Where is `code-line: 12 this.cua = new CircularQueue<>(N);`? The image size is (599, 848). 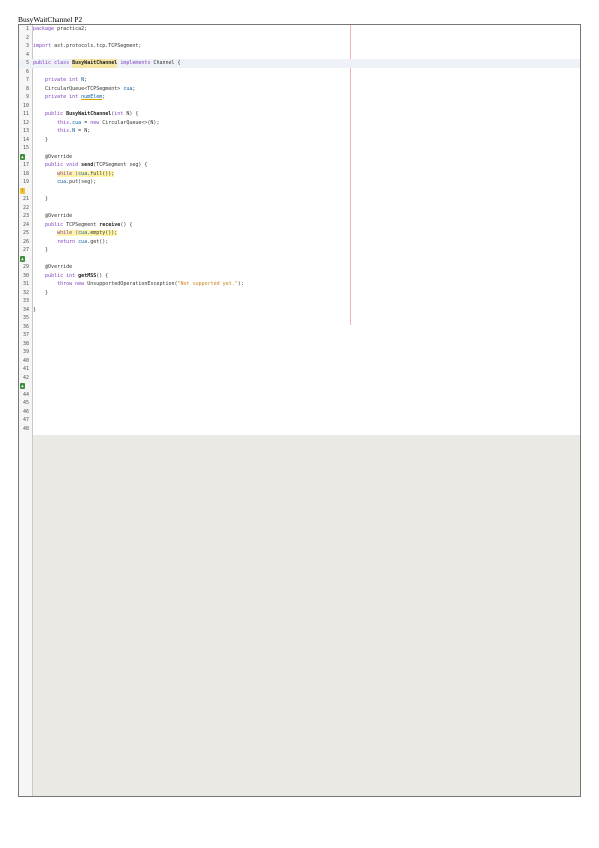
code-line: 12 this.cua = new CircularQueue<>(N); is located at coordinates (299, 123).